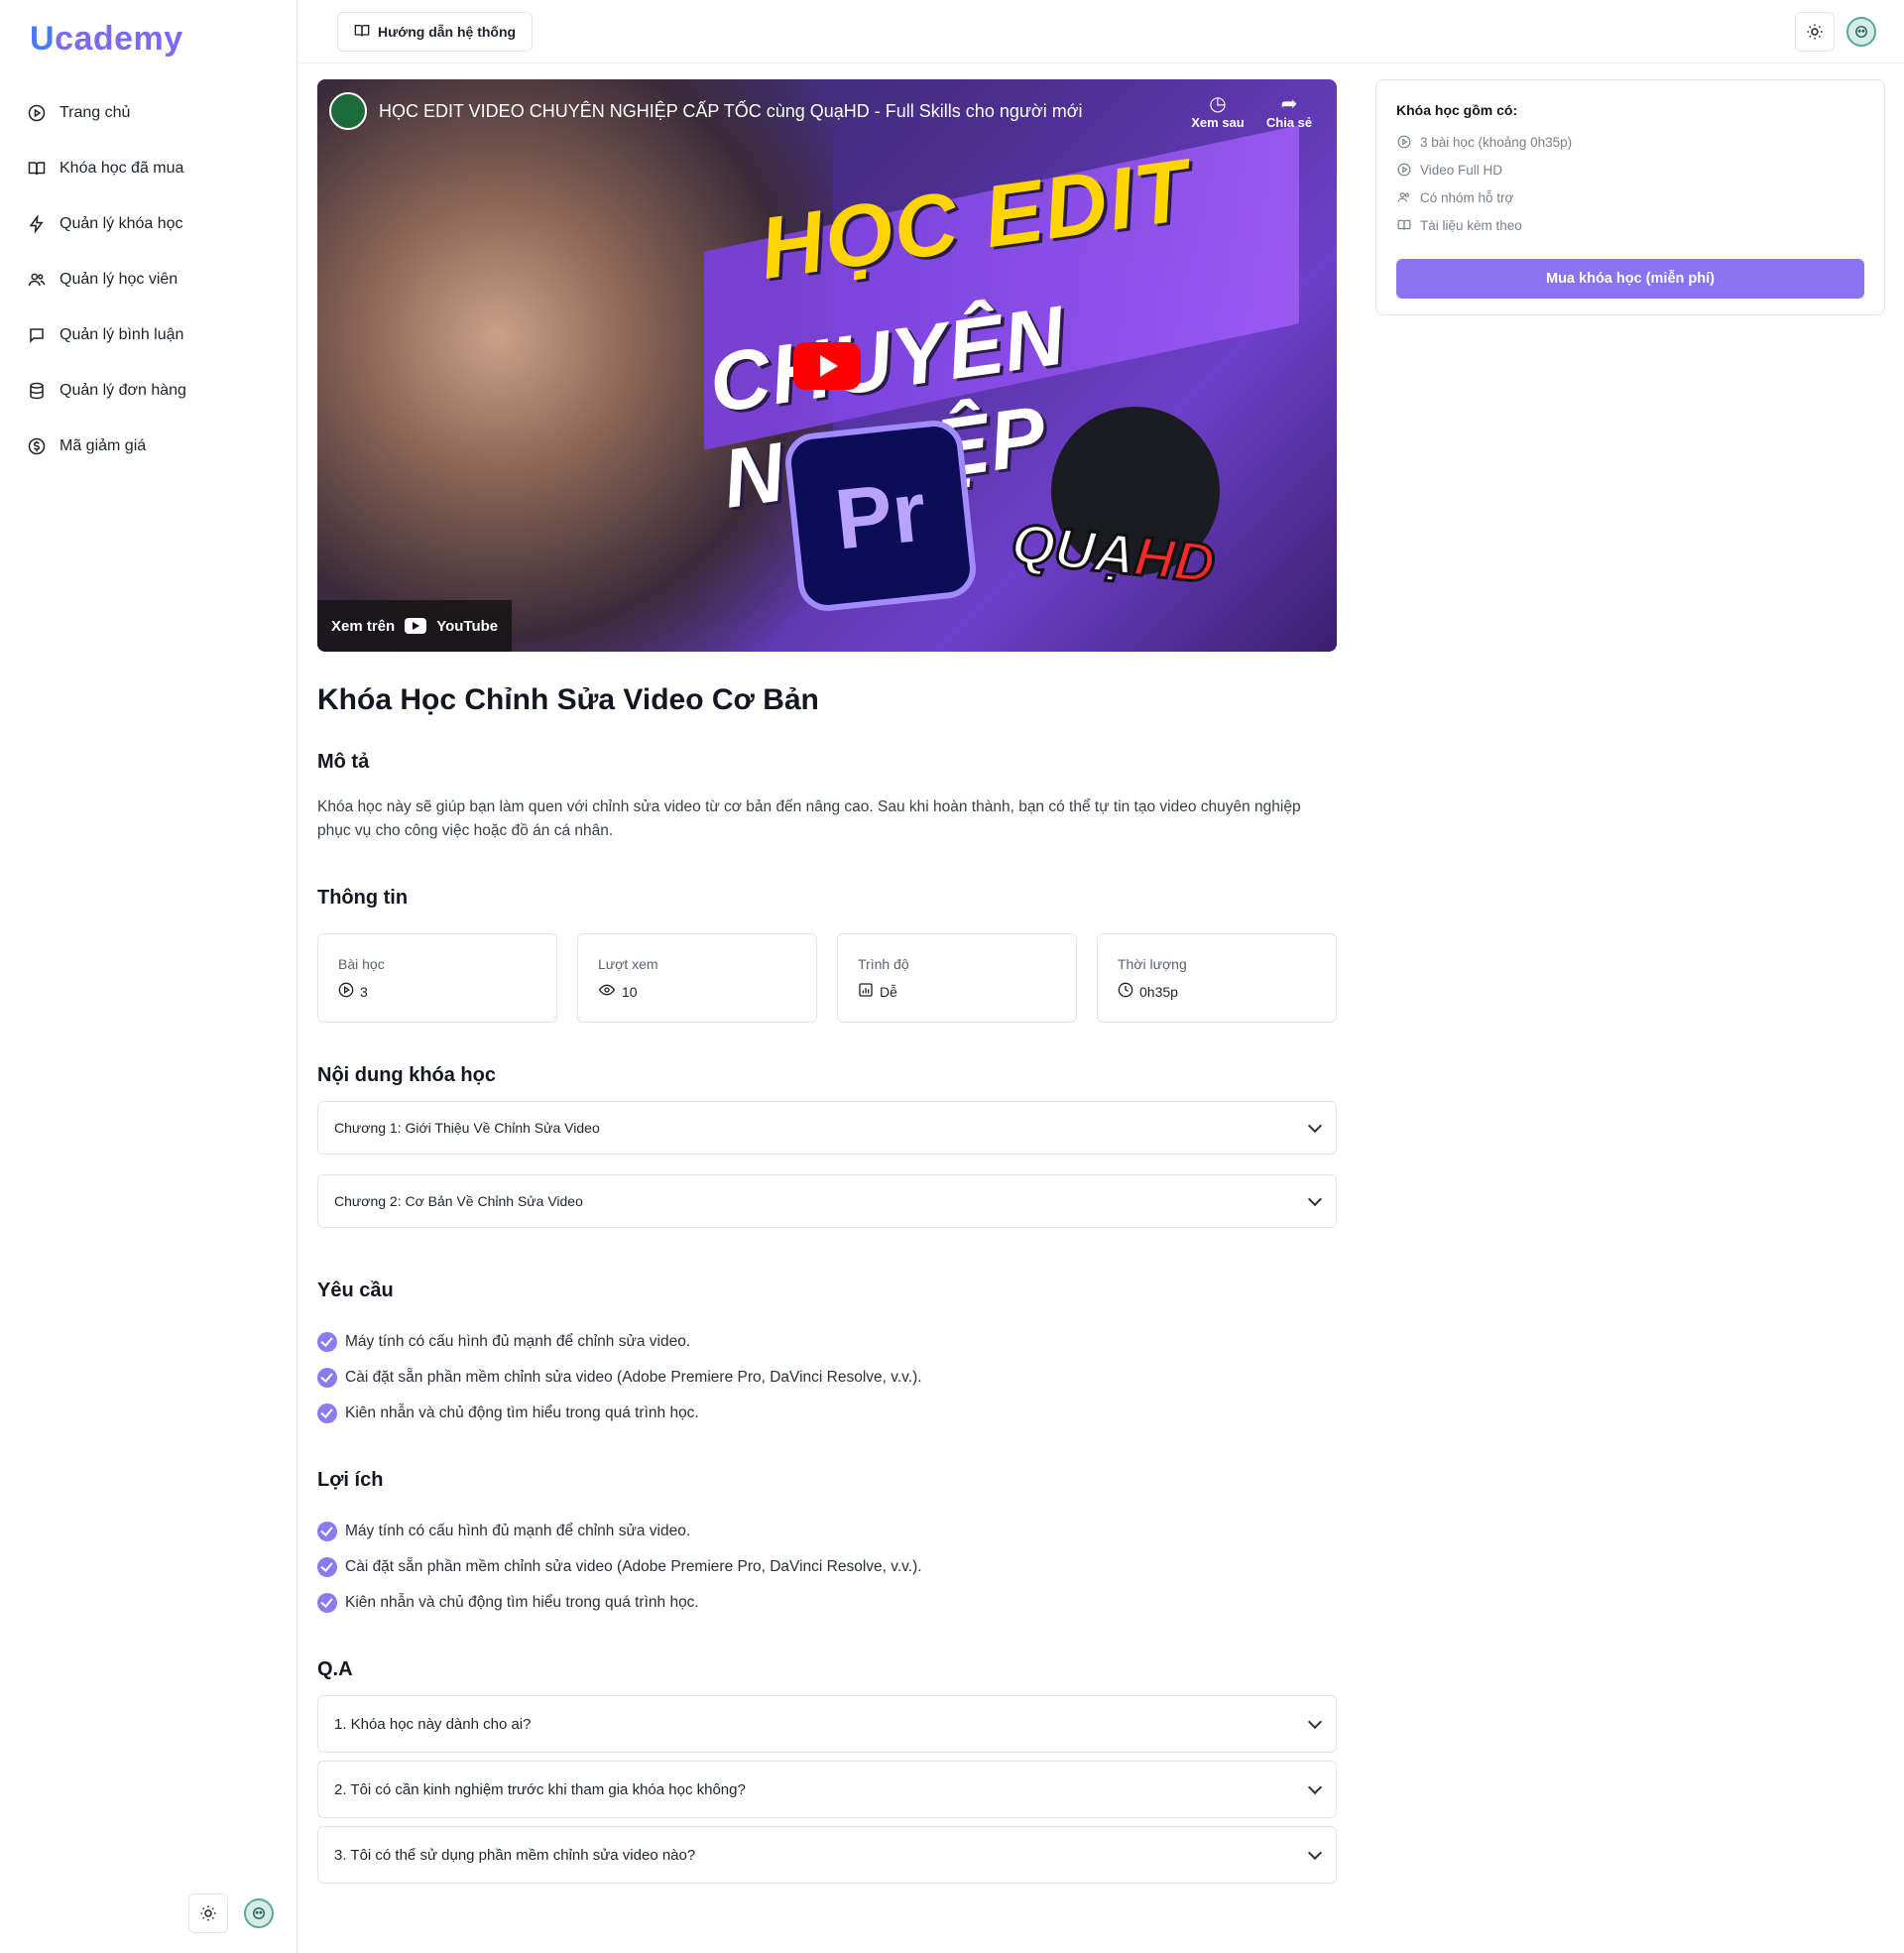 The height and width of the screenshot is (1953, 1904). I want to click on channel-avatar, so click(348, 111).